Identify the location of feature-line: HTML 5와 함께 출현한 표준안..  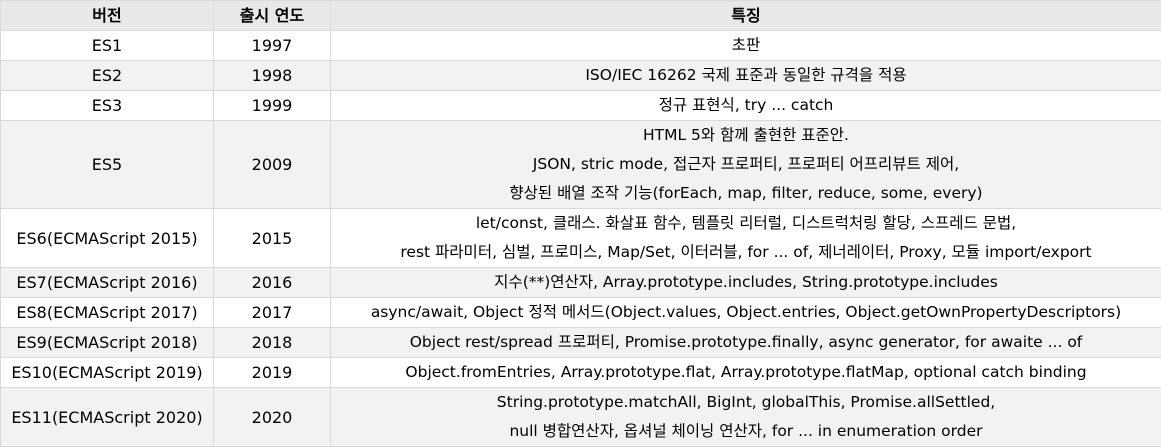
(746, 135).